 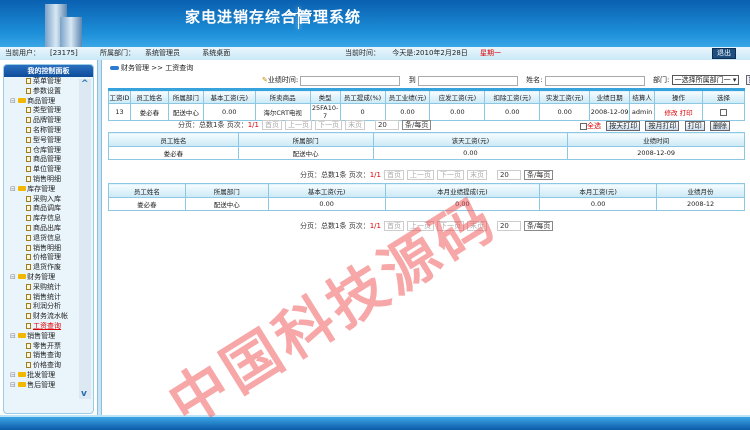 What do you see at coordinates (700, 190) in the screenshot?
I see `column-header: 业绩月份` at bounding box center [700, 190].